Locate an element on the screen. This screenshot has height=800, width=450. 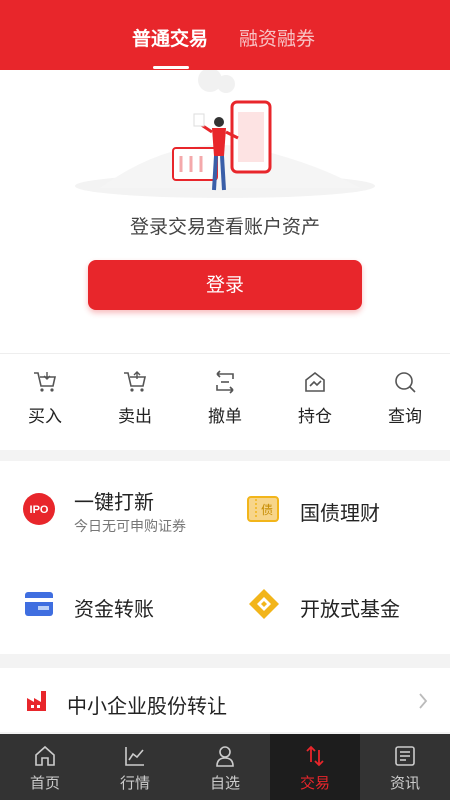
active-tab-indicator is located at coordinates (171, 67).